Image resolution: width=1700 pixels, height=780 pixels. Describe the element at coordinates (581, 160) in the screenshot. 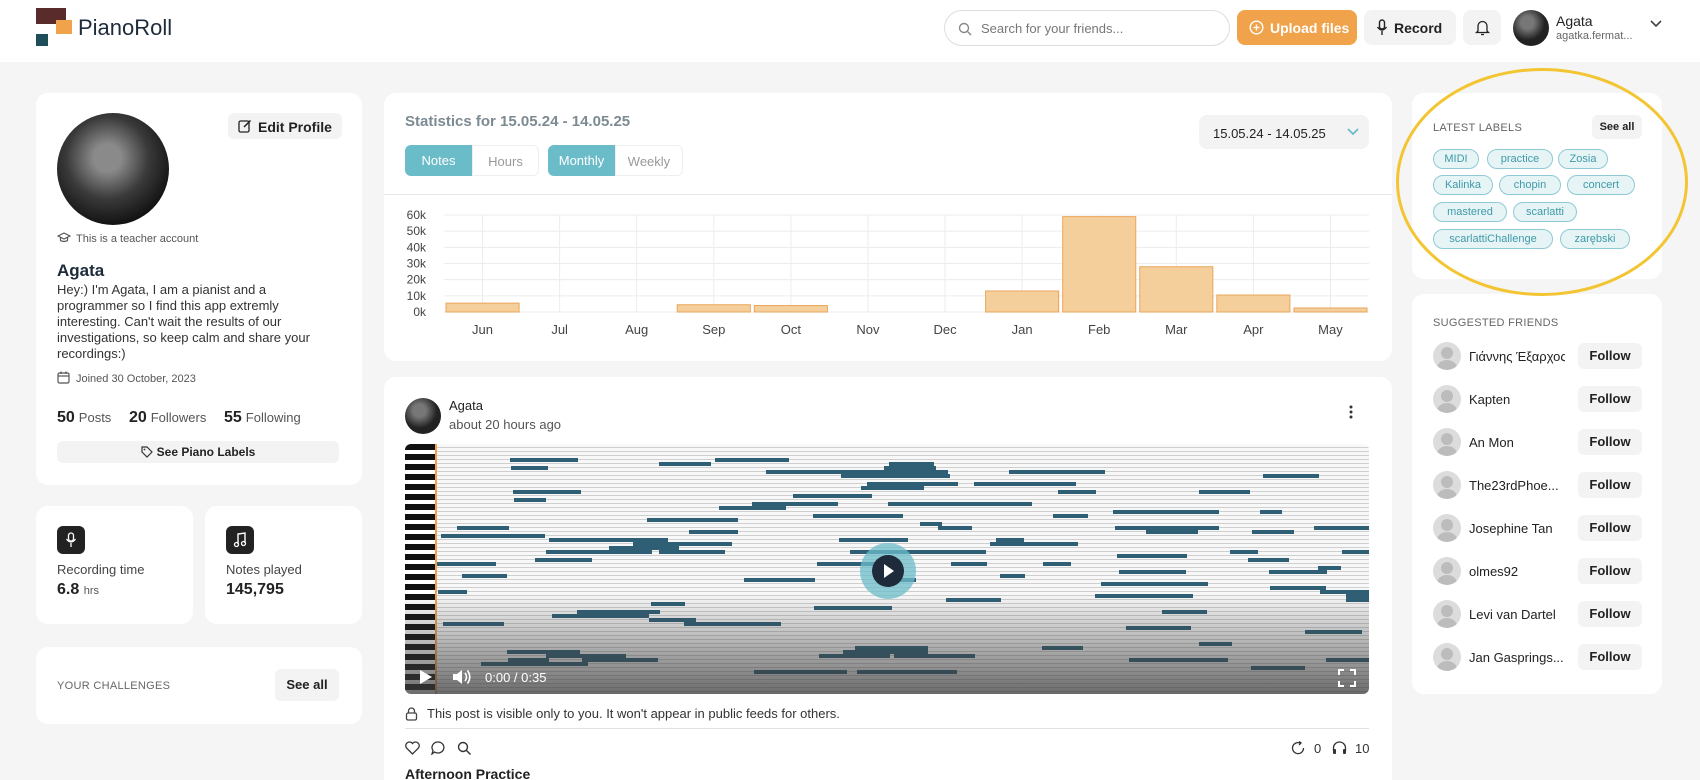

I see `toggle-monthly: Monthly` at that location.